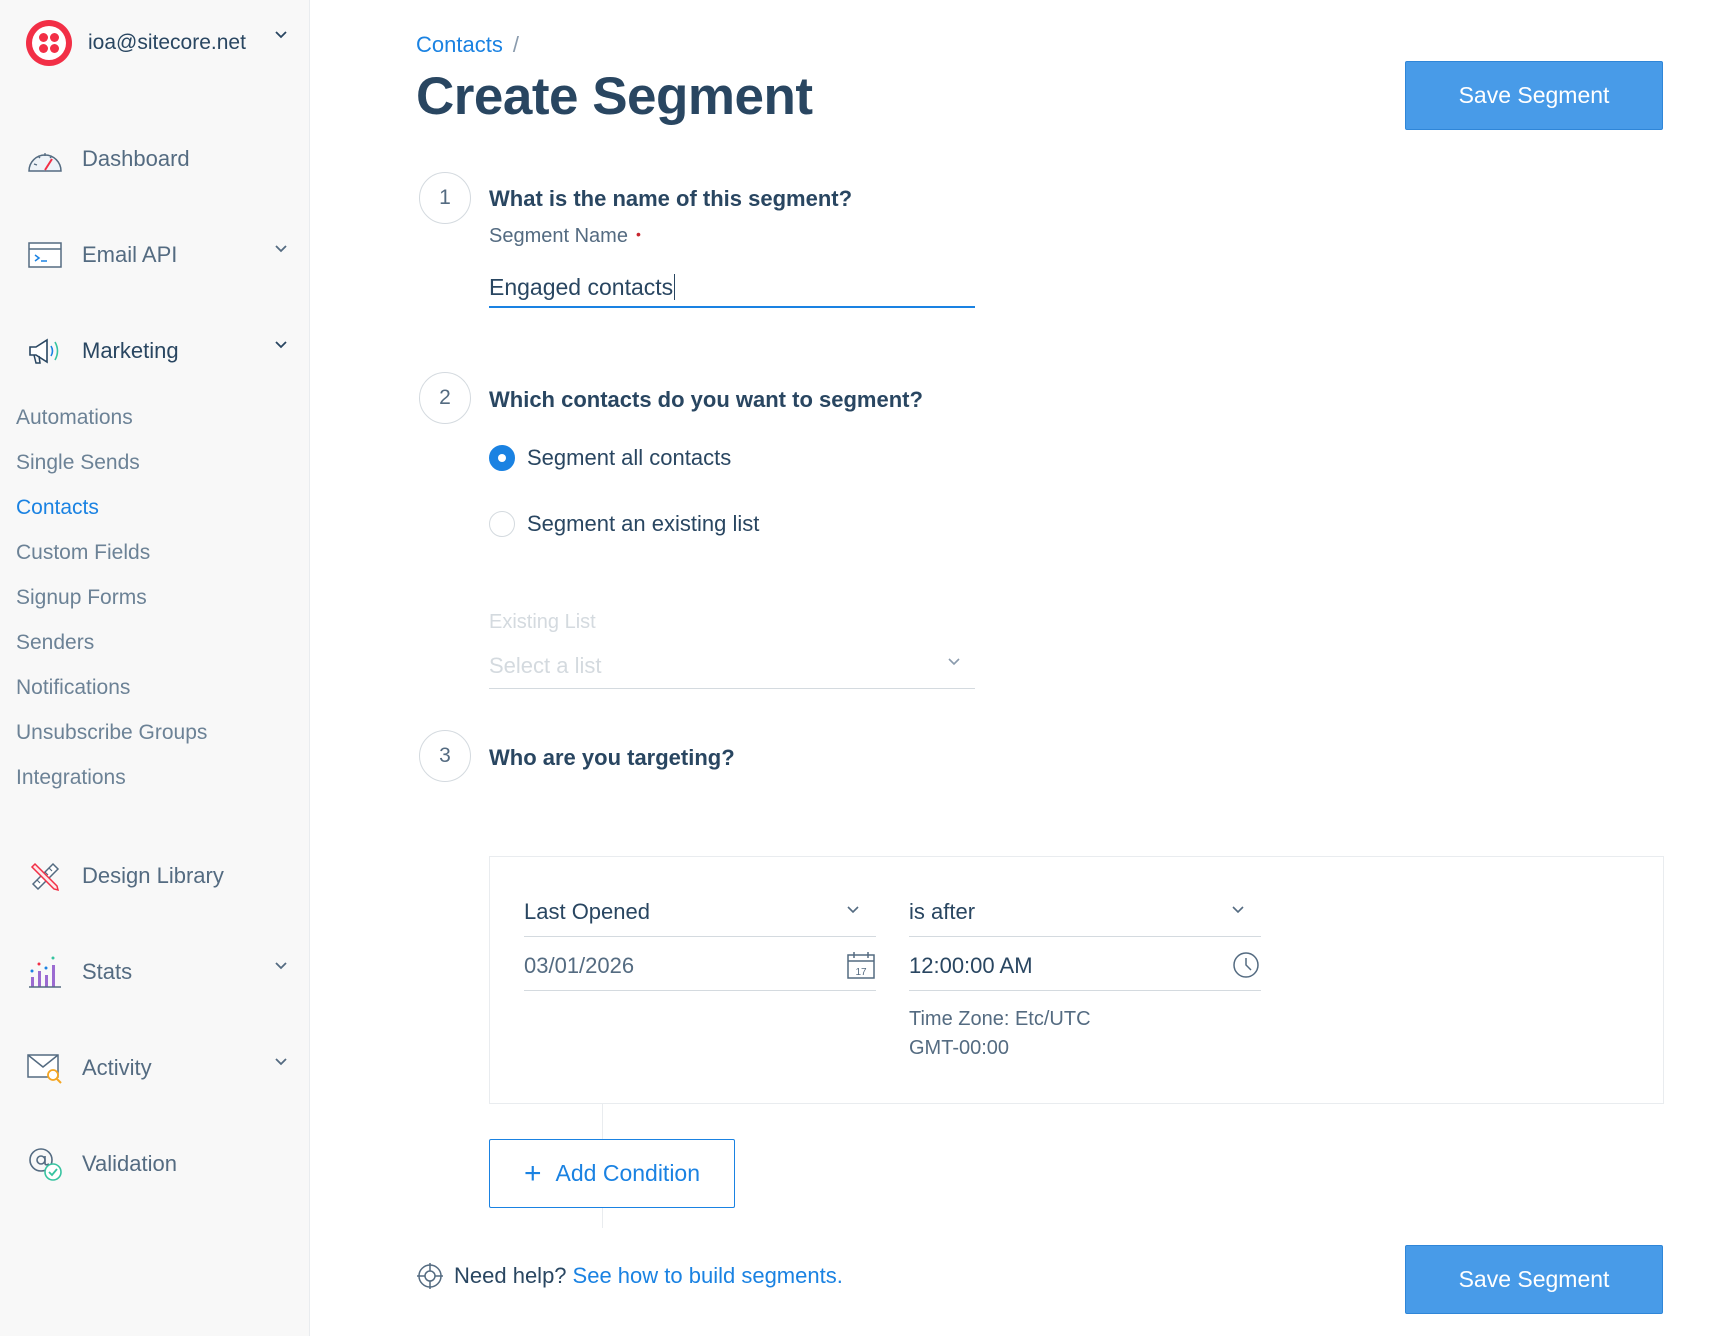 The image size is (1711, 1336). I want to click on radio-option-all-contacts: Segment all contacts, so click(610, 458).